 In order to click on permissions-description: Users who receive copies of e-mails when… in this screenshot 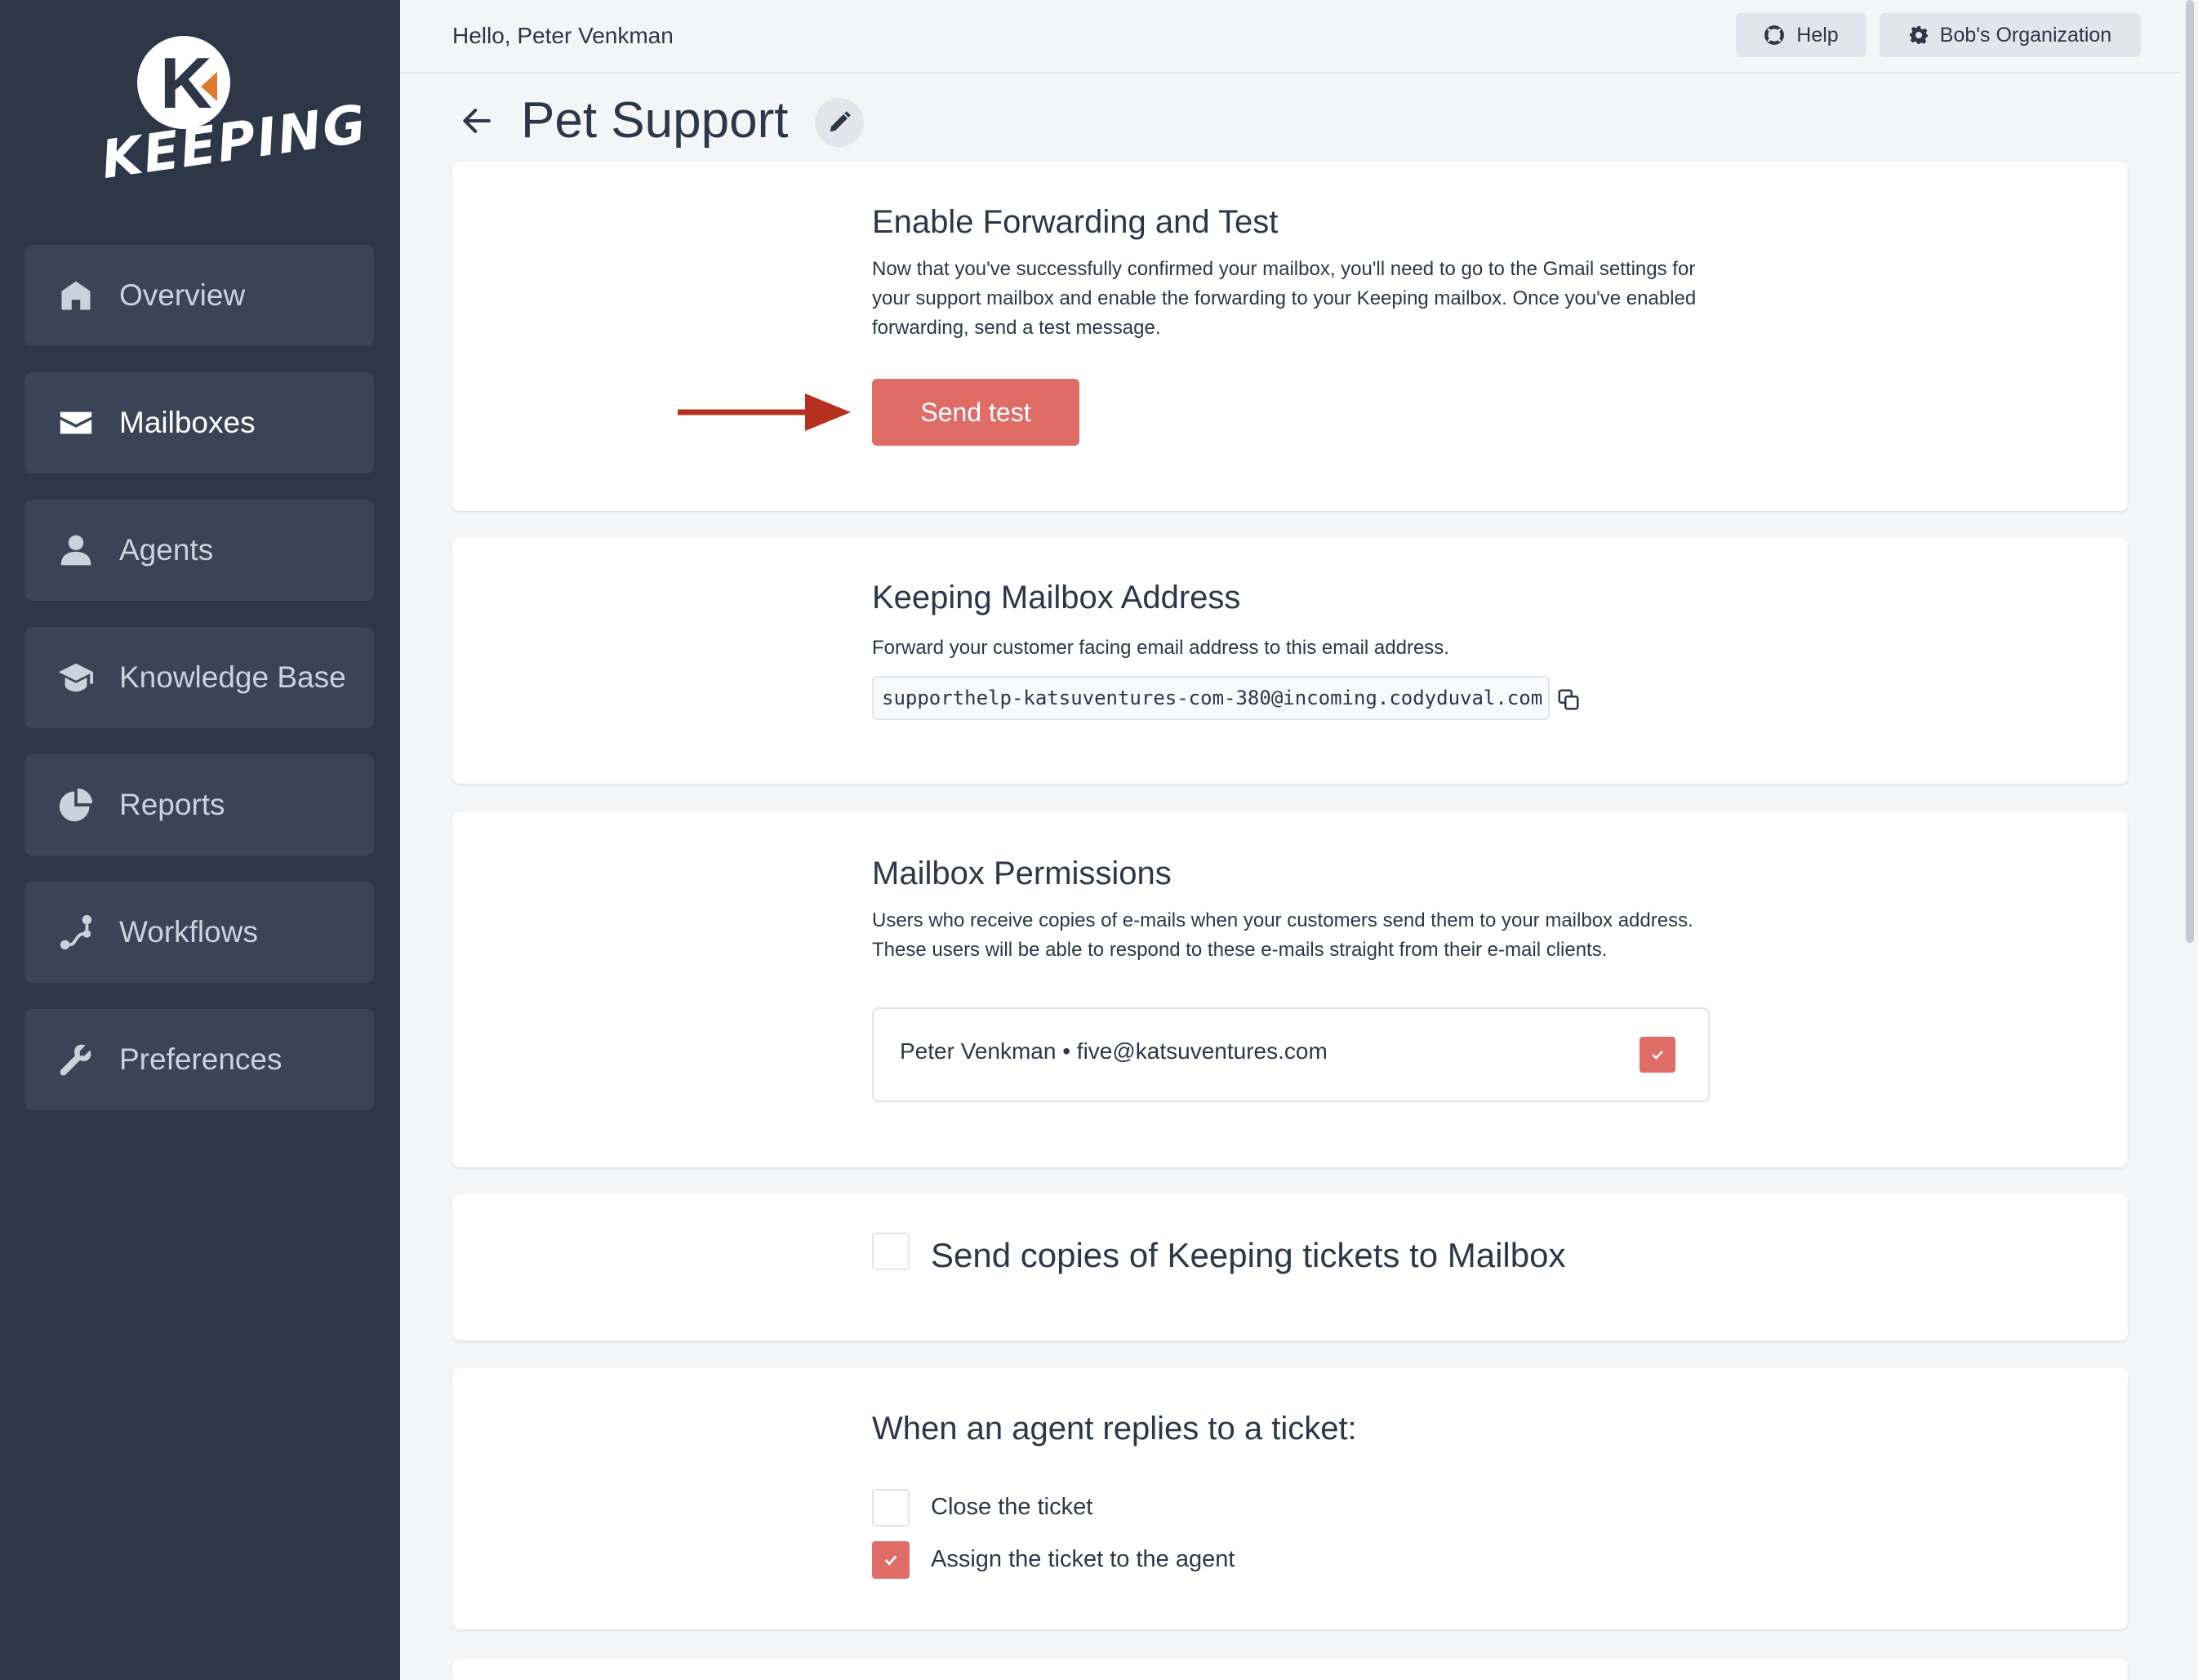, I will do `click(1282, 935)`.